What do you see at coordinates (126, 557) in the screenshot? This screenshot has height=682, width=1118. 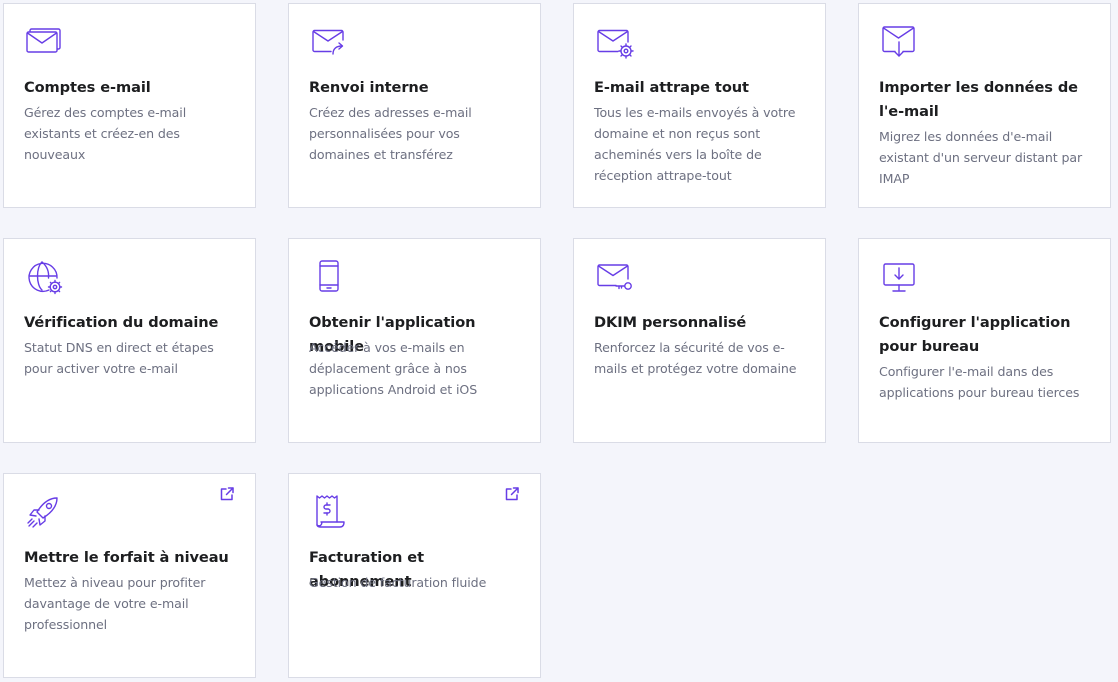 I see `card-title: Mettre le forfait à niveau` at bounding box center [126, 557].